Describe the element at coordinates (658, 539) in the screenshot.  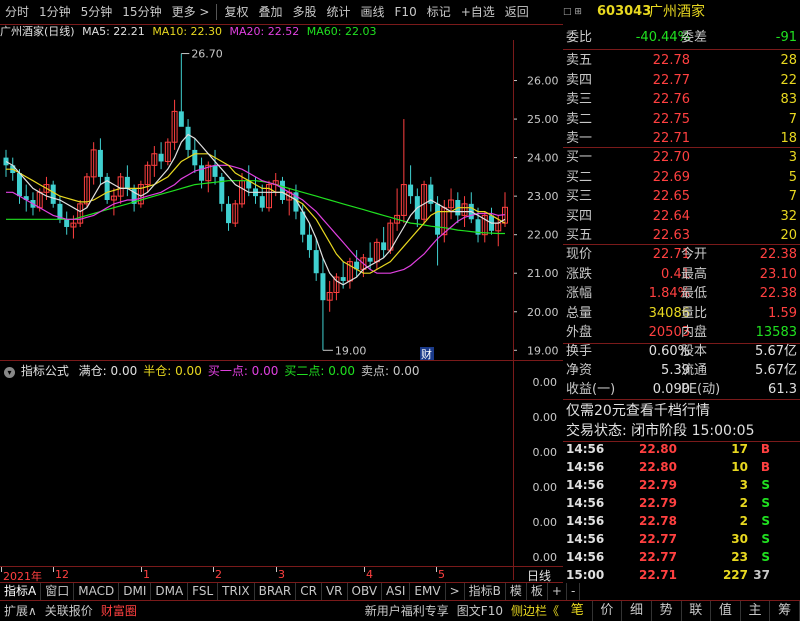
I see `tick-price: 22.77` at that location.